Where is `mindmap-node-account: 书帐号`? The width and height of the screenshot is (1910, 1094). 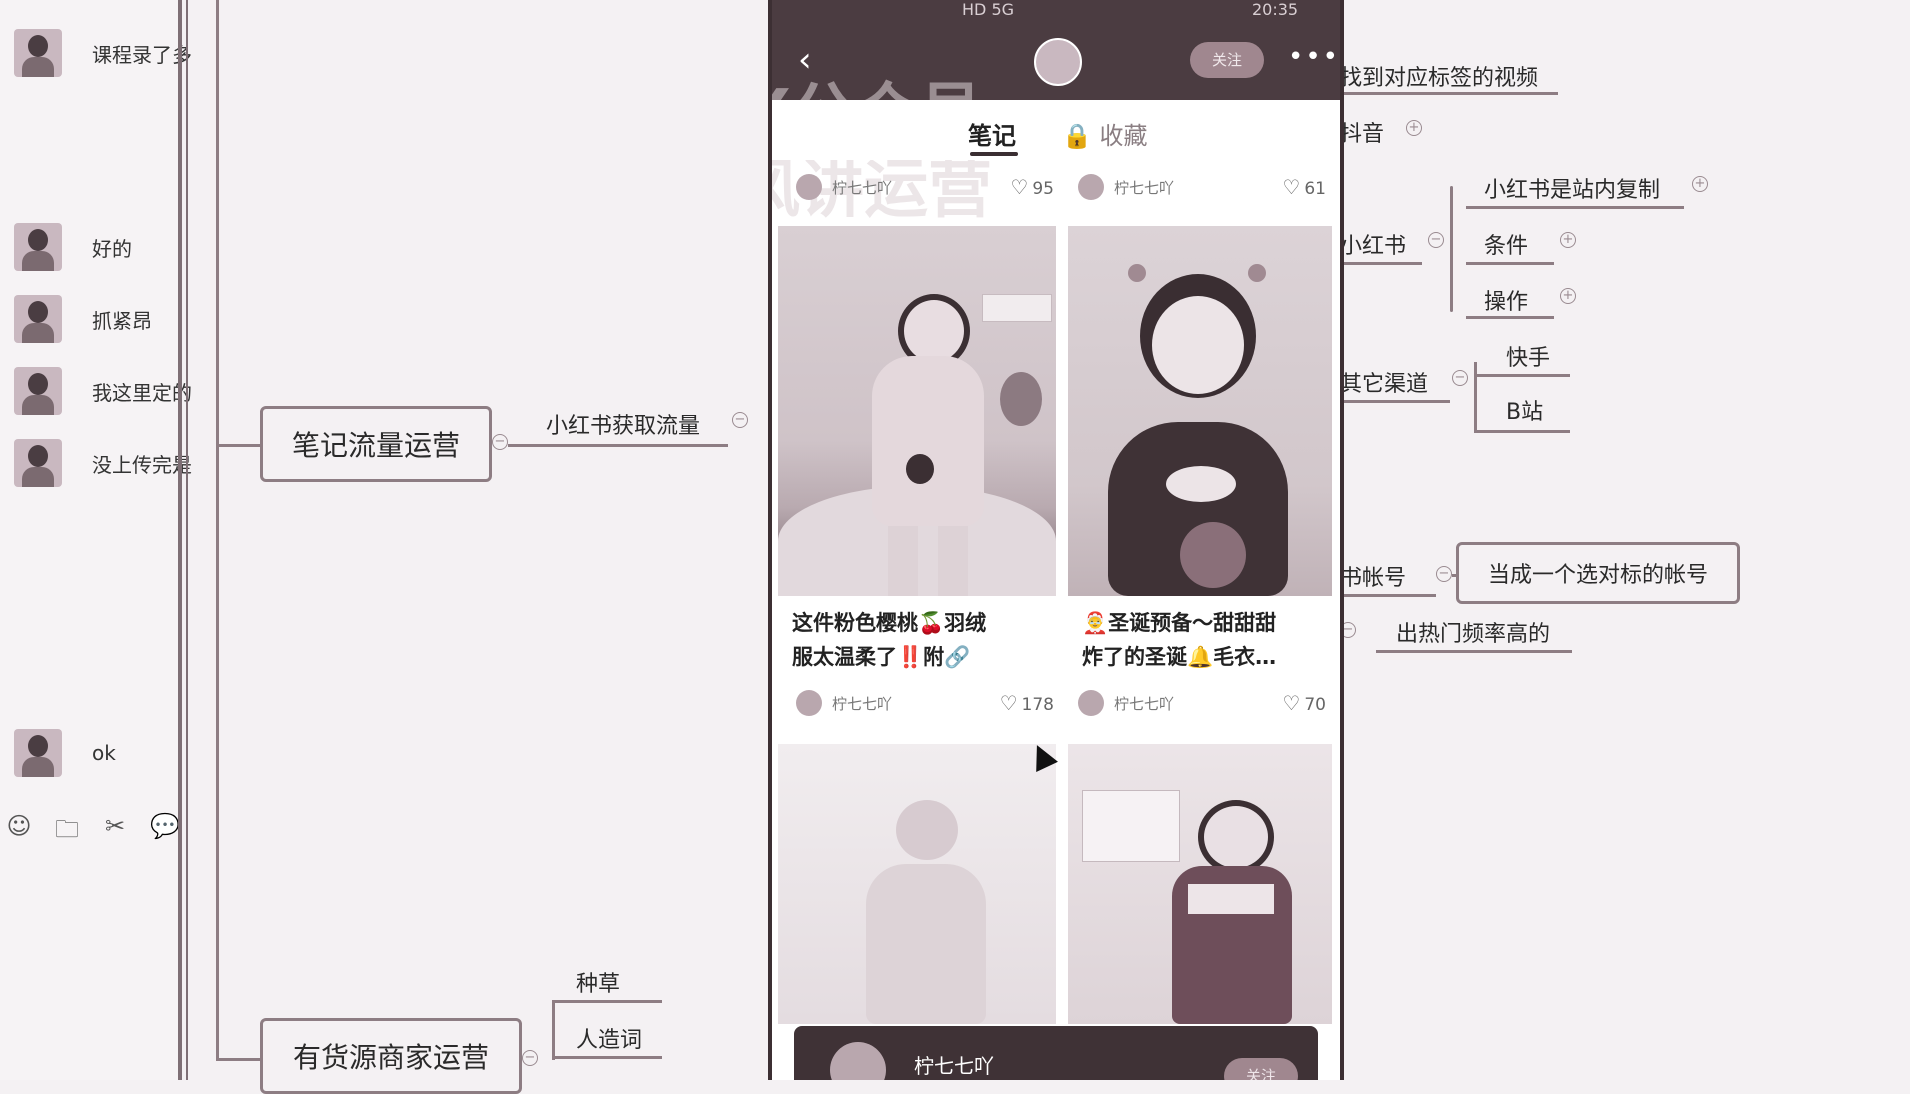
mindmap-node-account: 书帐号 is located at coordinates (1373, 576).